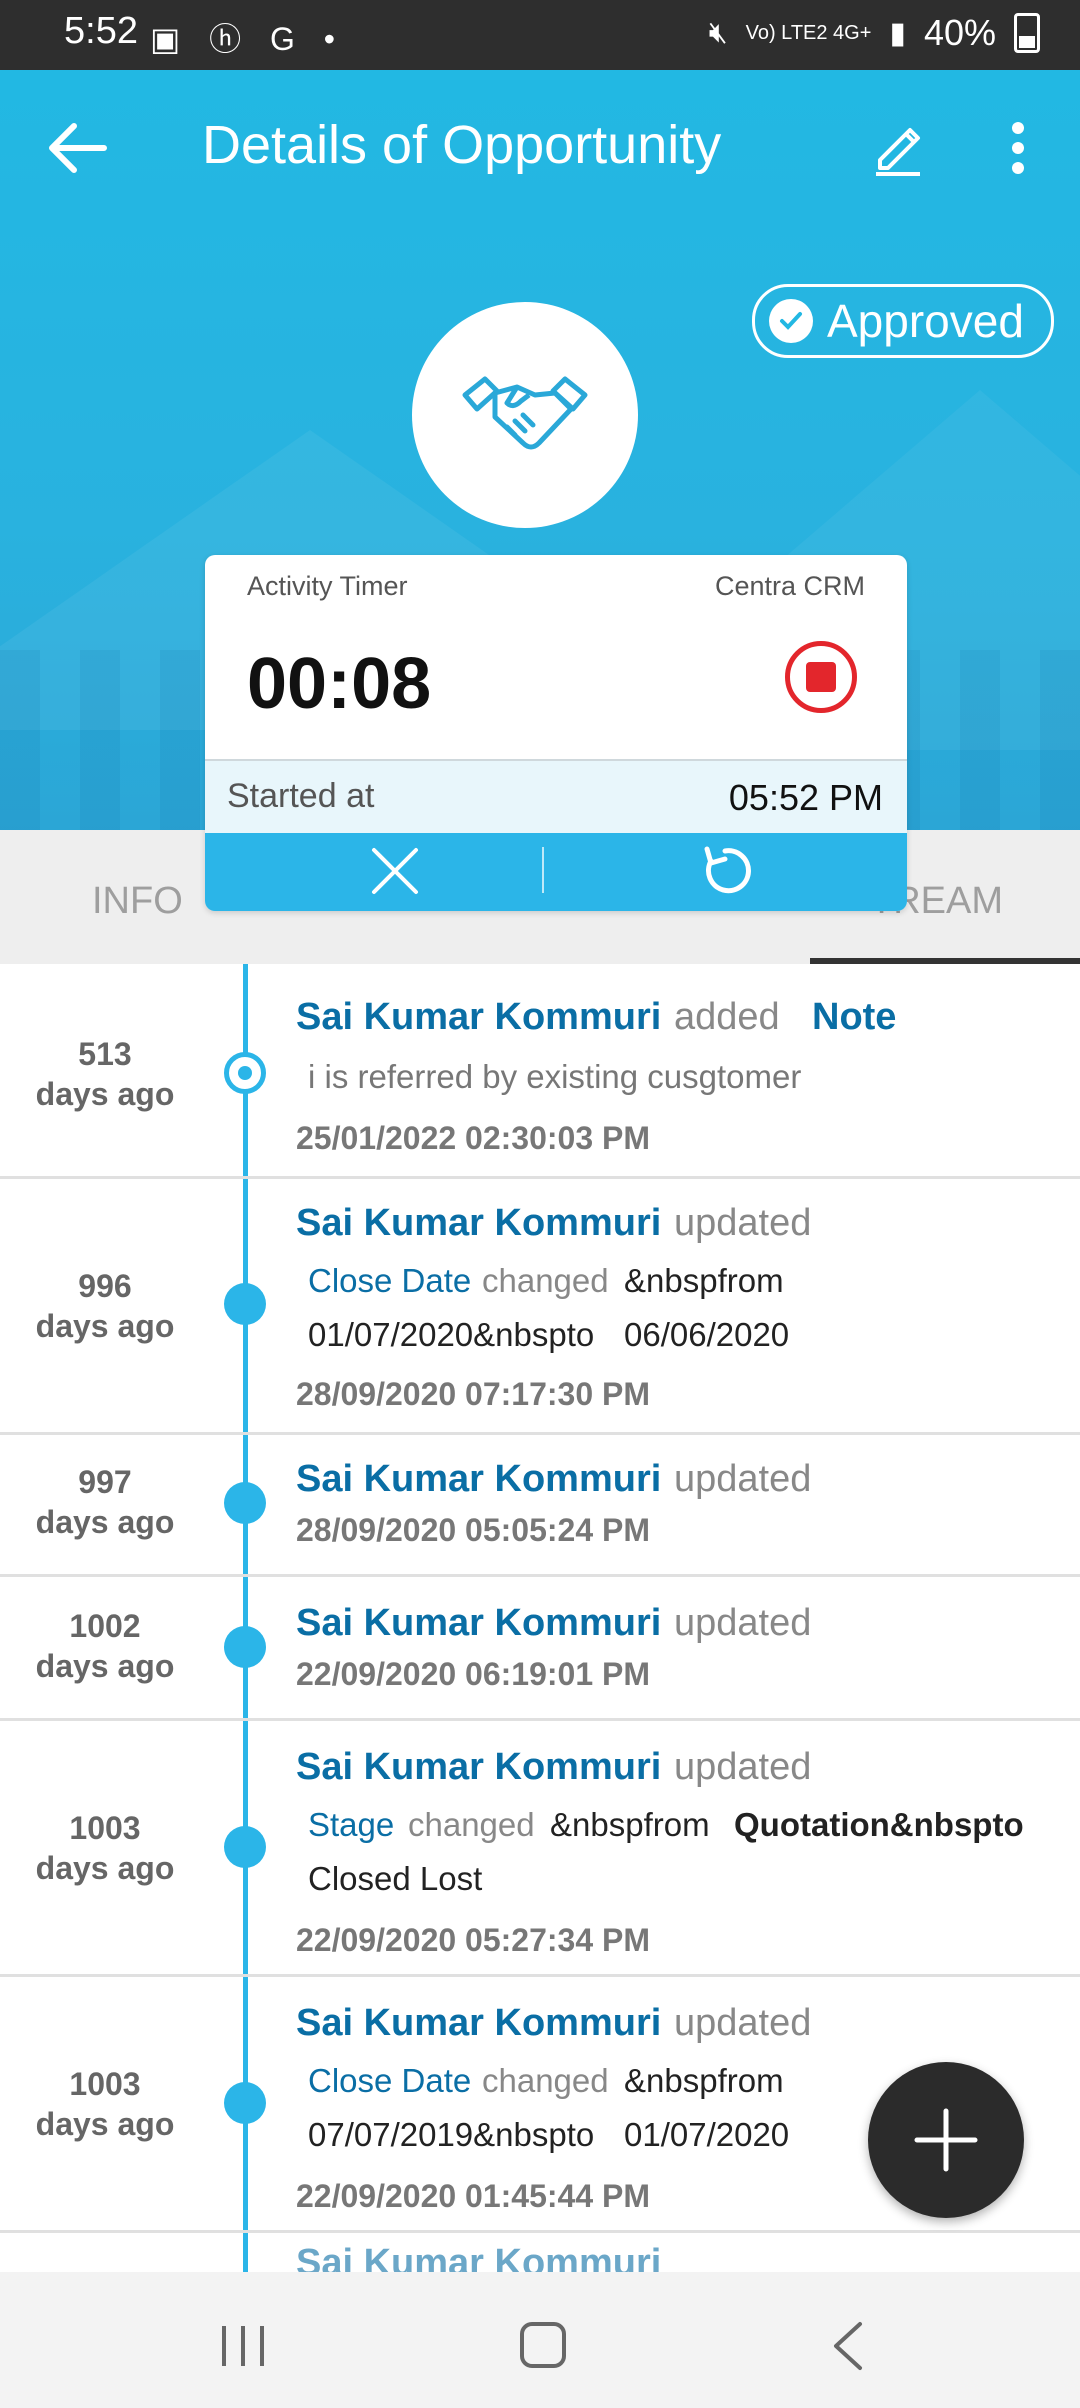 Image resolution: width=1080 pixels, height=2408 pixels. Describe the element at coordinates (543, 2345) in the screenshot. I see `home-button` at that location.